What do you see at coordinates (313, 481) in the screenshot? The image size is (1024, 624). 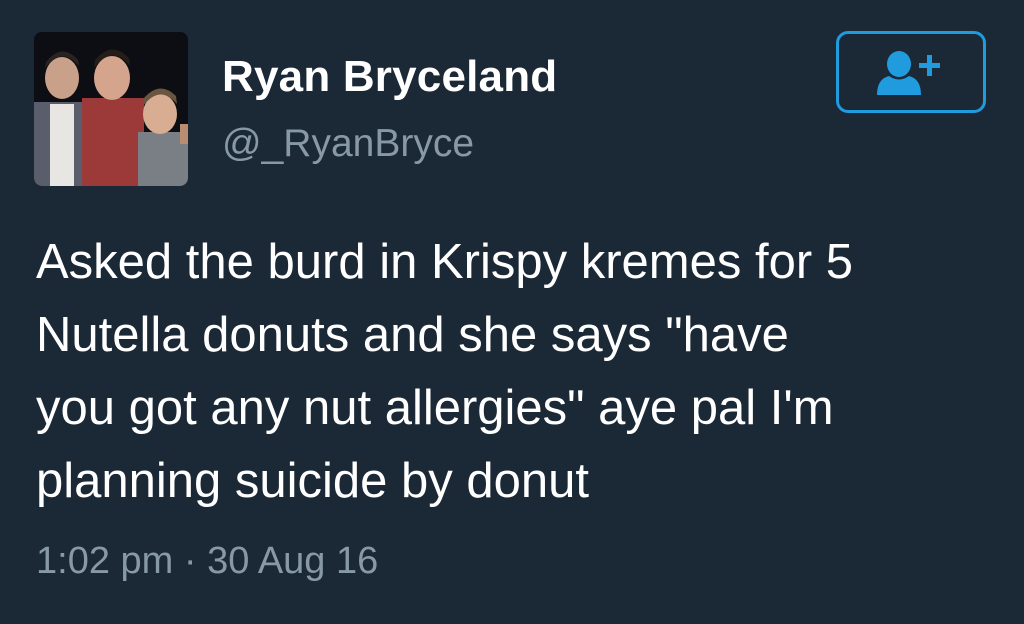 I see `tweet-line: planning suicide by donut` at bounding box center [313, 481].